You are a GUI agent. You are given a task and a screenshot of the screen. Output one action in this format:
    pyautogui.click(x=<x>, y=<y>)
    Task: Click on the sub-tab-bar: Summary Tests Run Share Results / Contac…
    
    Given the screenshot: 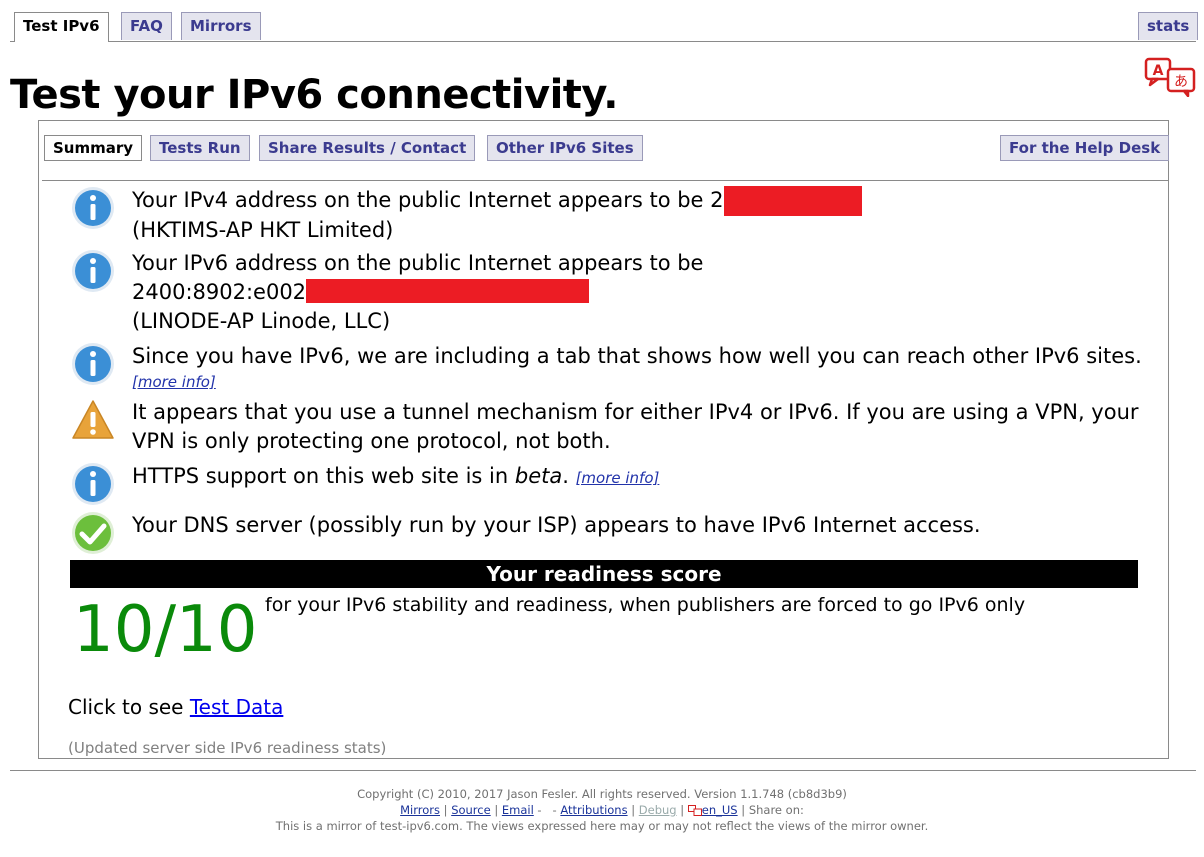 What is the action you would take?
    pyautogui.click(x=606, y=158)
    